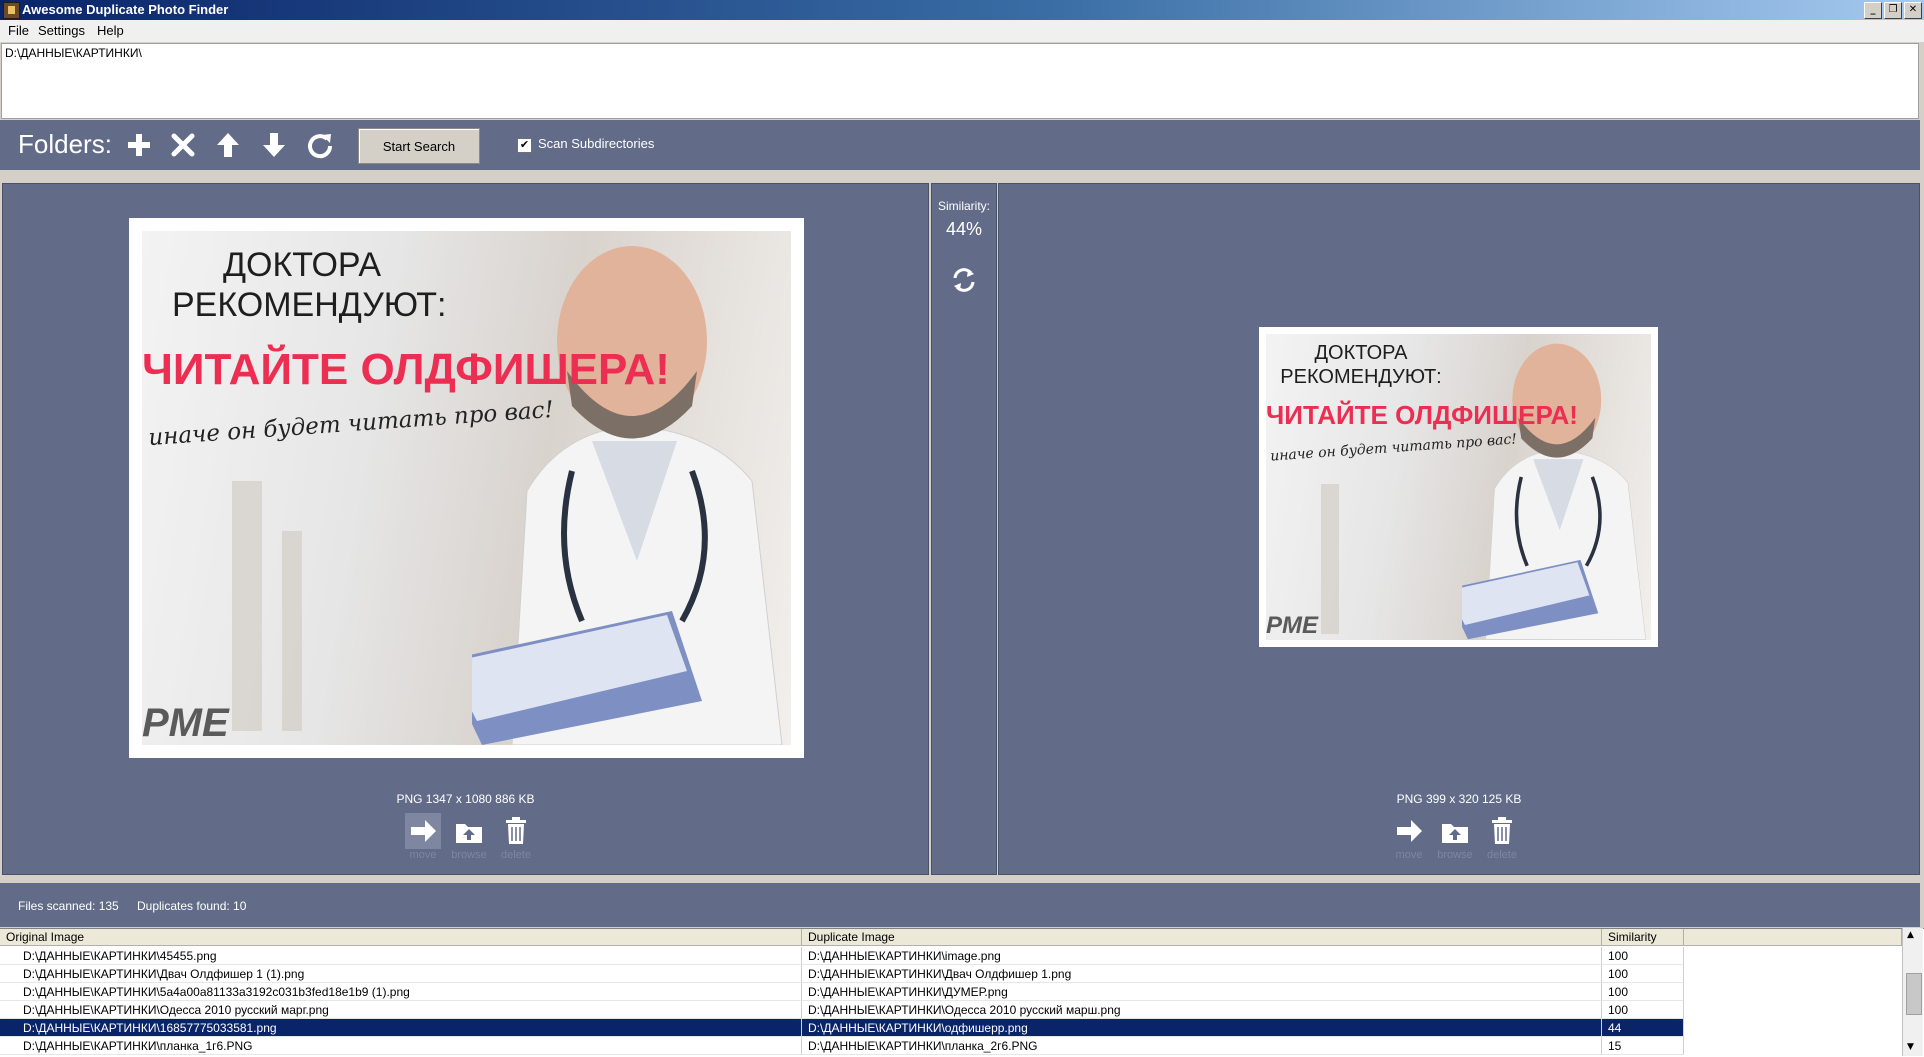 This screenshot has width=1924, height=1057. I want to click on cell-duplicate: D:\ДАННЫЕ\КАРТИНКИ\image.png, so click(1202, 956).